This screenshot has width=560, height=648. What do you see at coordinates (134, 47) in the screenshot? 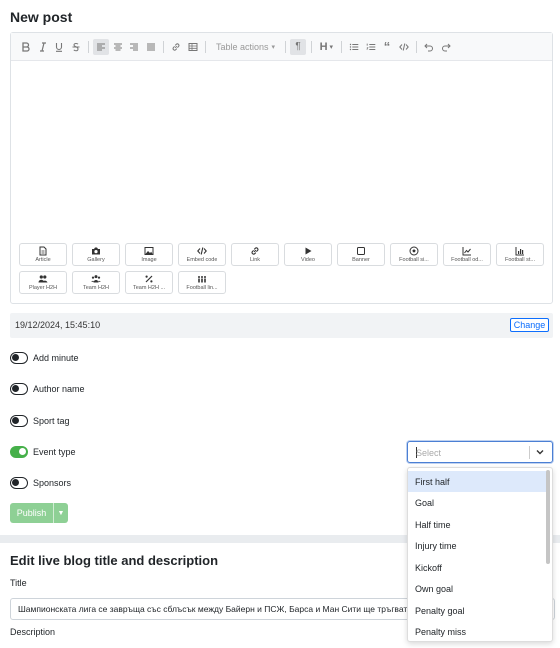
I see `align-right-icon` at bounding box center [134, 47].